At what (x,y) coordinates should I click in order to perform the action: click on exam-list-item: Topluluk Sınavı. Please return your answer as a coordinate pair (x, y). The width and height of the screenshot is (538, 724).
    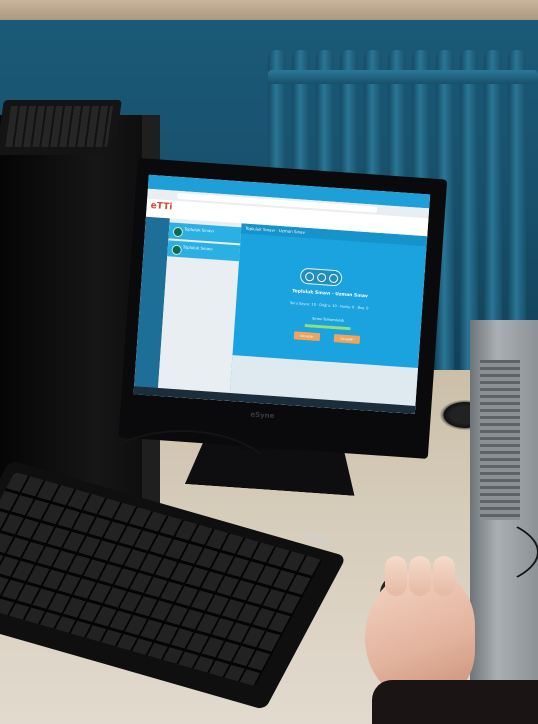
    Looking at the image, I should click on (204, 251).